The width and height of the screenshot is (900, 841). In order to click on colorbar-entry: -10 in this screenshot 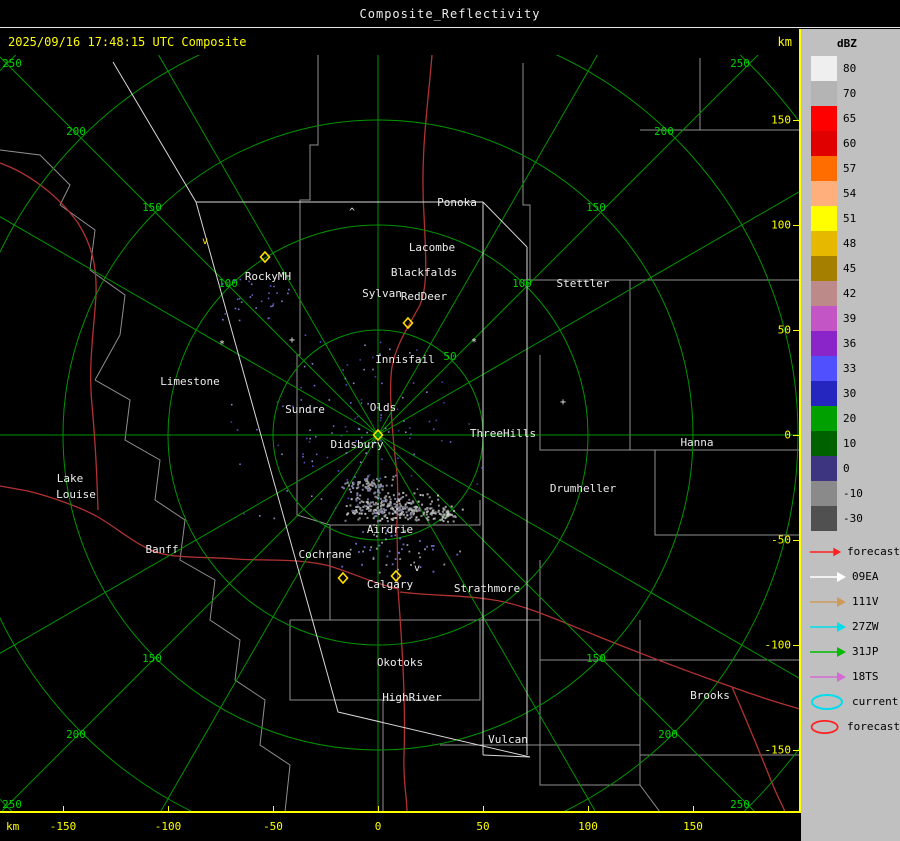, I will do `click(855, 493)`.